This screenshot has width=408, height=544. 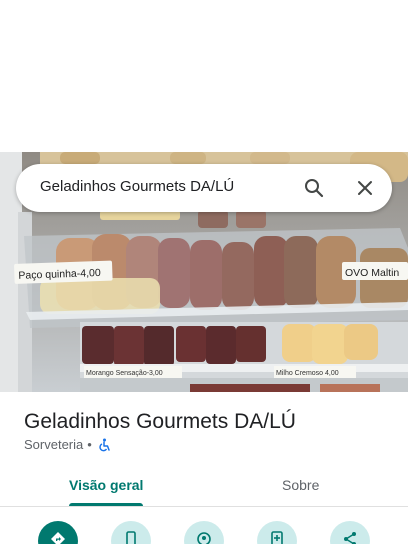 What do you see at coordinates (131, 537) in the screenshot?
I see `phone-icon` at bounding box center [131, 537].